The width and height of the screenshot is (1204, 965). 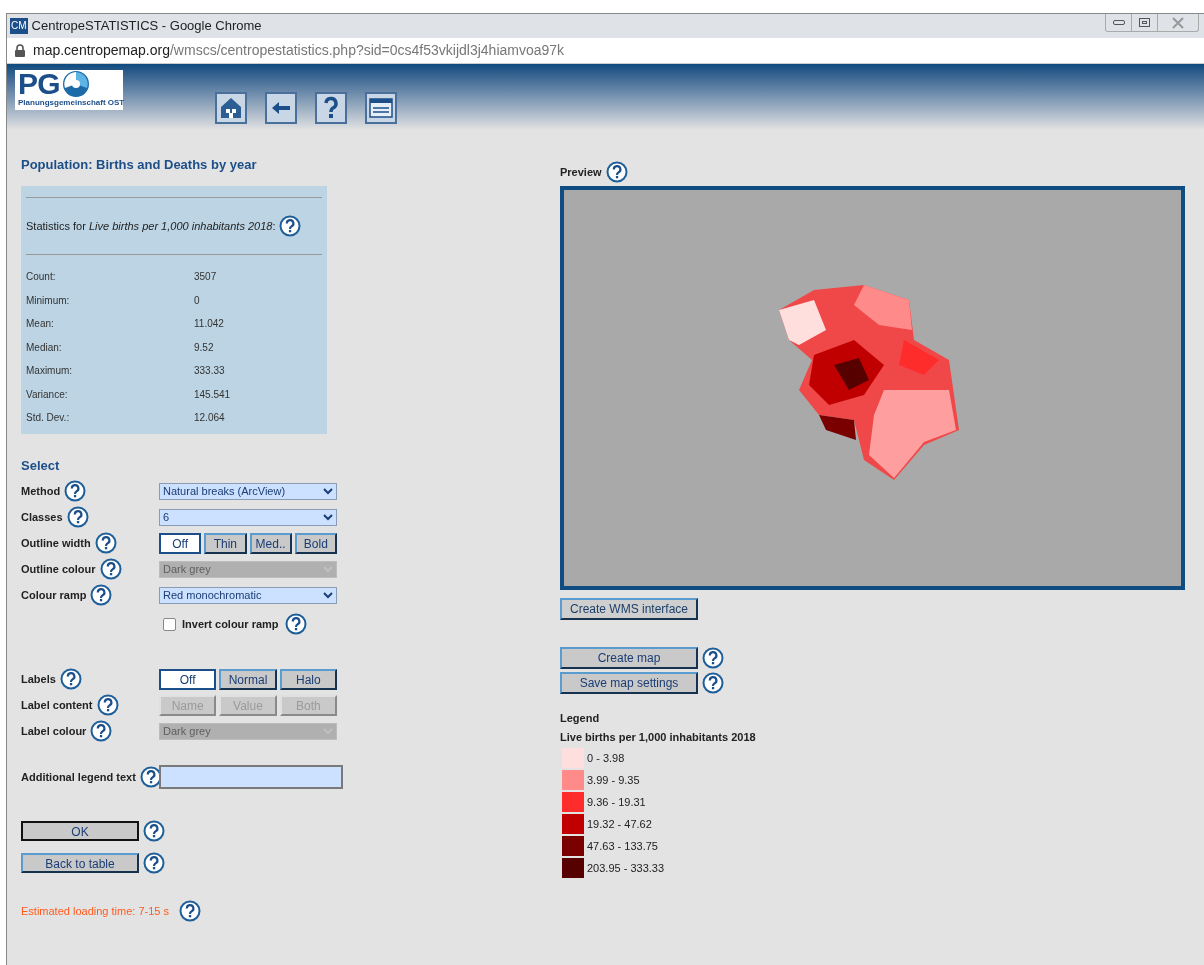 I want to click on field-label: Colour ramp, so click(x=54, y=595).